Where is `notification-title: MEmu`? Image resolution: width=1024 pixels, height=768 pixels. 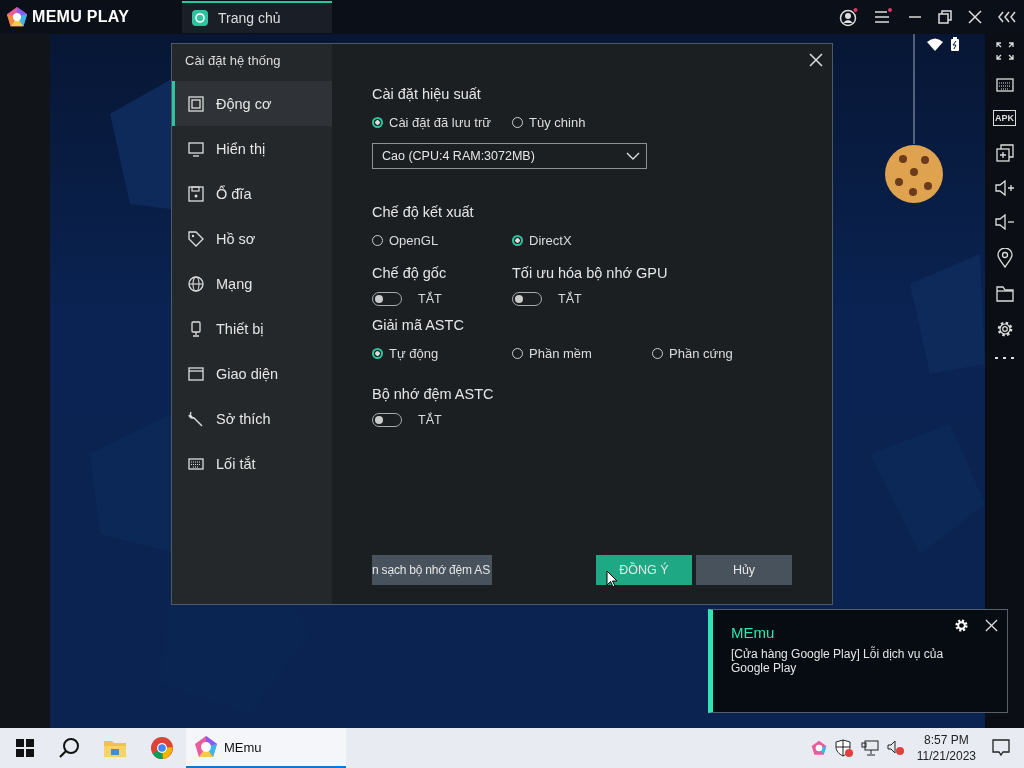 notification-title: MEmu is located at coordinates (753, 632).